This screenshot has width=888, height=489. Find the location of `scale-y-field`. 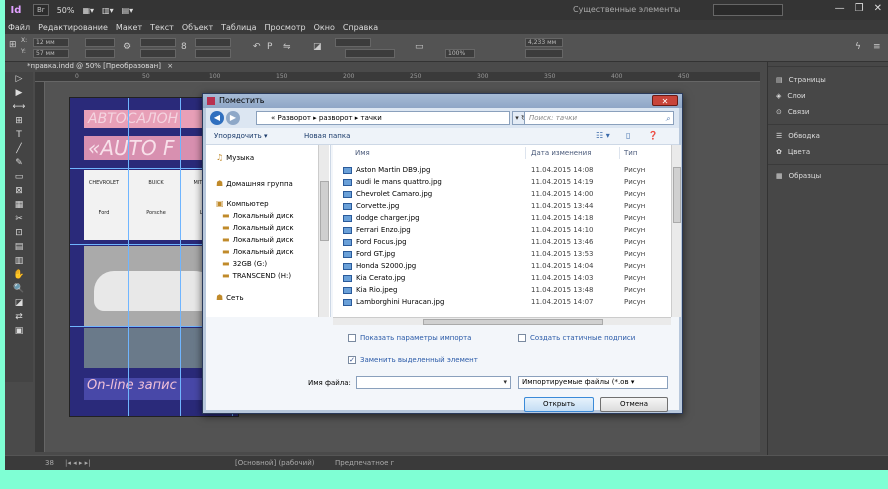

scale-y-field is located at coordinates (158, 53).